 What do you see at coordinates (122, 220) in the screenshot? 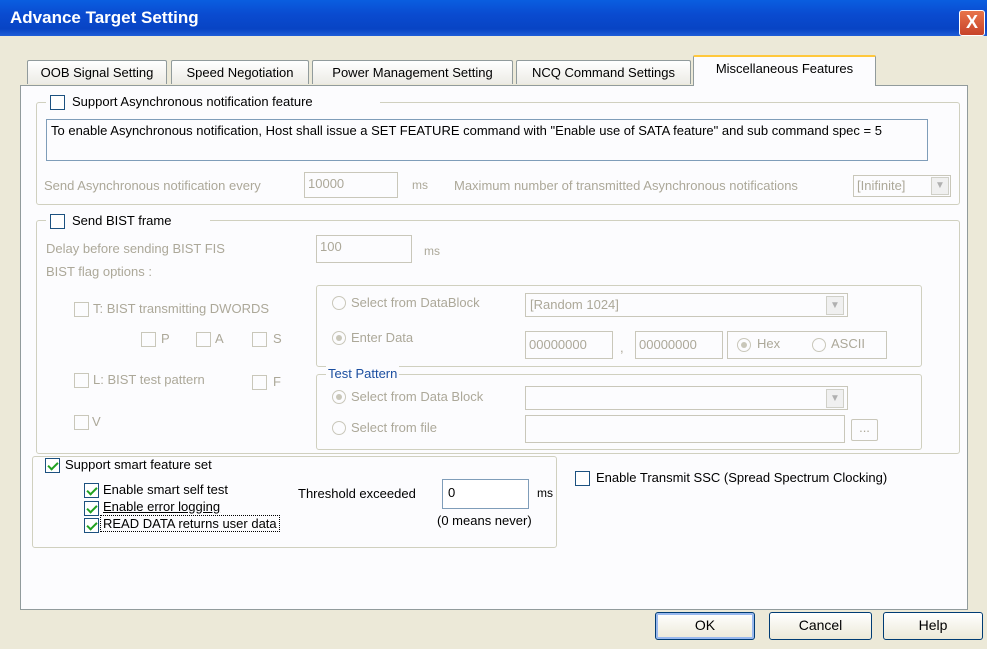
I see `bist-label: Send BIST frame` at bounding box center [122, 220].